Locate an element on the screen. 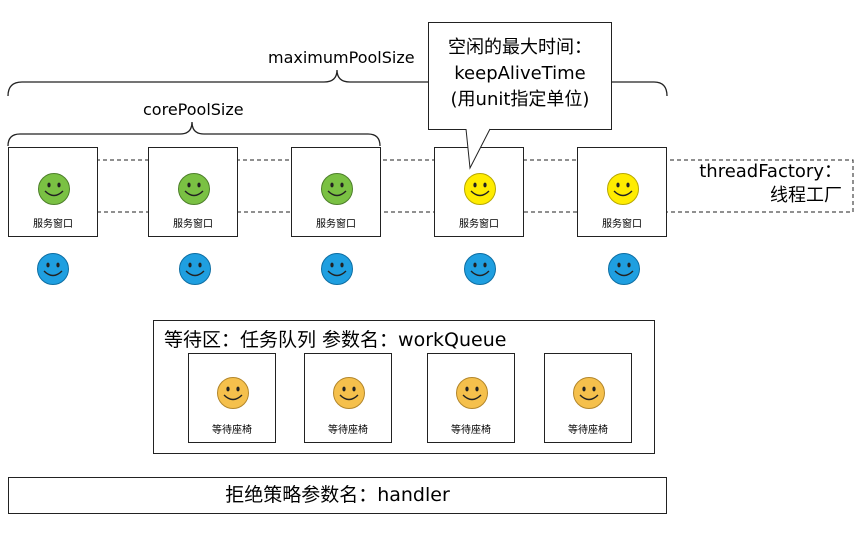  keep-alive-callout: 空闲的最大时间： keepAliveTime (用unit指定单位) is located at coordinates (520, 76).